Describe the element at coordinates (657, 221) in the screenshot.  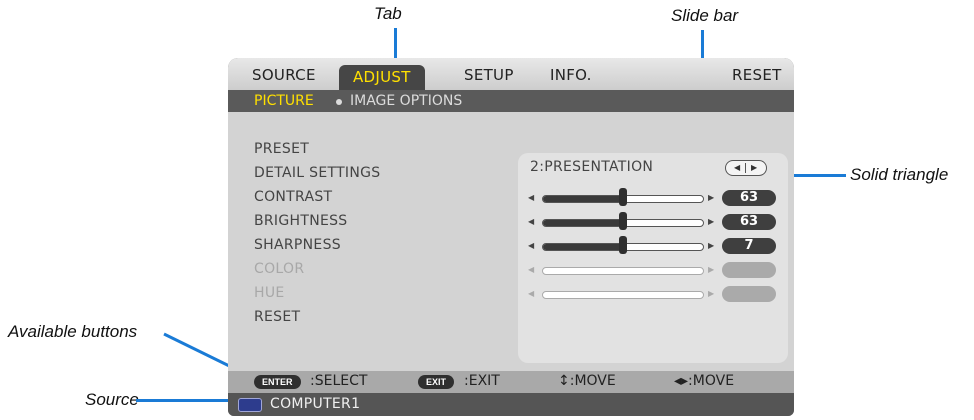
I see `slider-brightness: ◀ ▶ 63` at that location.